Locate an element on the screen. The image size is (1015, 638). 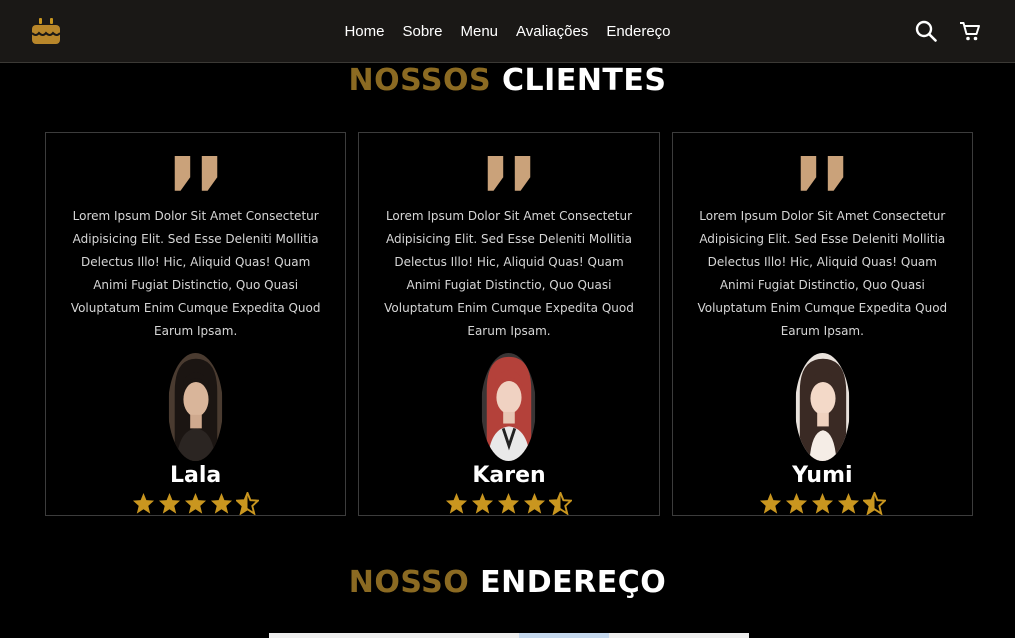
navbar: Home Sobre Menu Avaliações Endereço is located at coordinates (507, 31).